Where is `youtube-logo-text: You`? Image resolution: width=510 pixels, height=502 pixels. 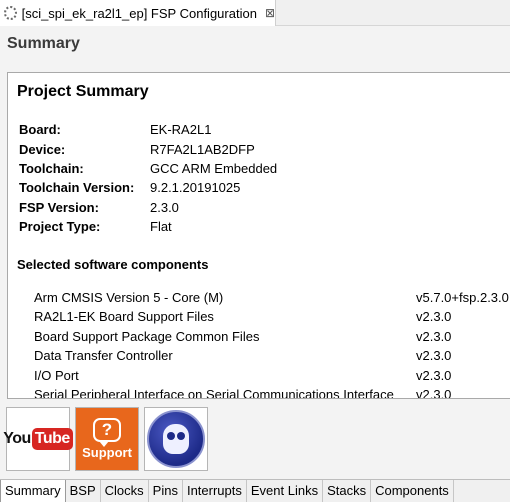 youtube-logo-text: You is located at coordinates (17, 438).